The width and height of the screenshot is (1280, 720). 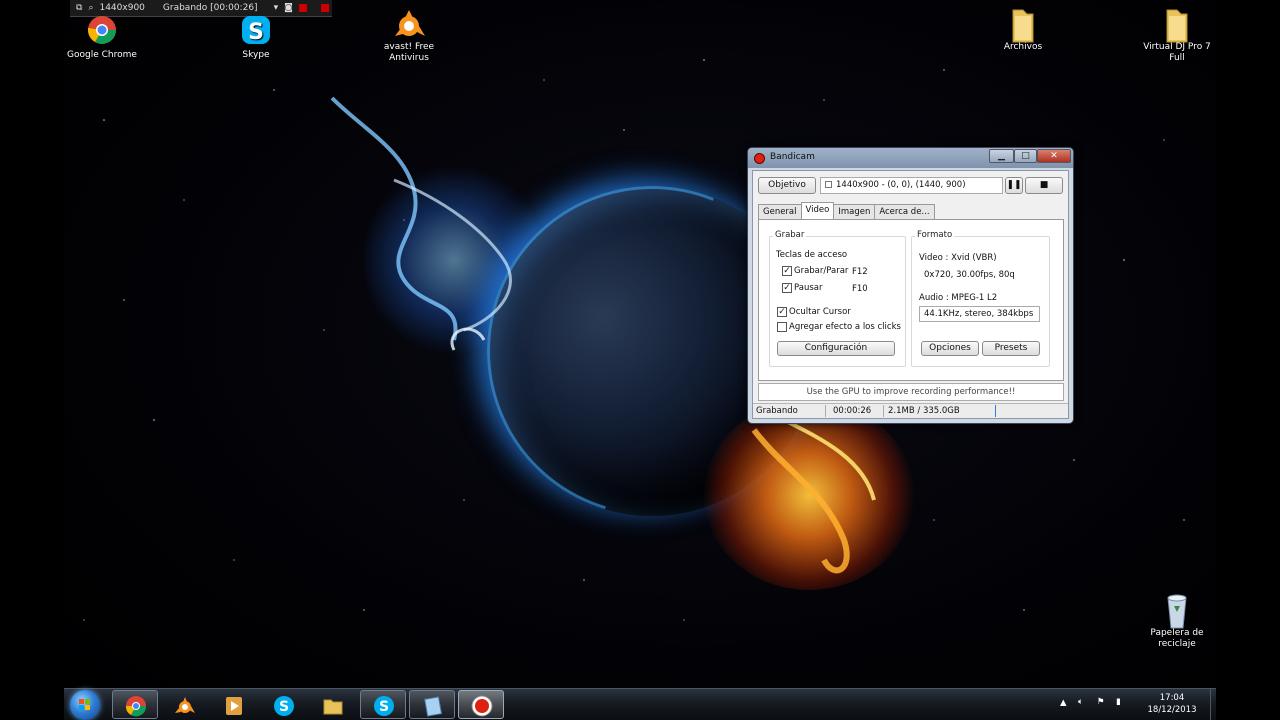 What do you see at coordinates (792, 157) in the screenshot?
I see `window-title: Bandicam` at bounding box center [792, 157].